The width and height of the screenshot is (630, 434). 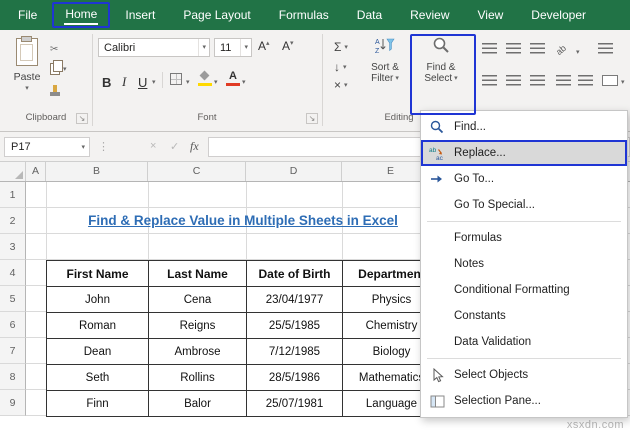 What do you see at coordinates (124, 80) in the screenshot?
I see `italic-button: I` at bounding box center [124, 80].